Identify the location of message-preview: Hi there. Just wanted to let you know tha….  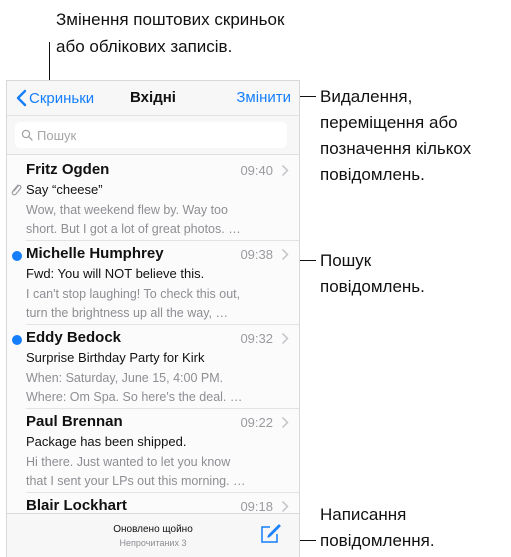
(158, 472).